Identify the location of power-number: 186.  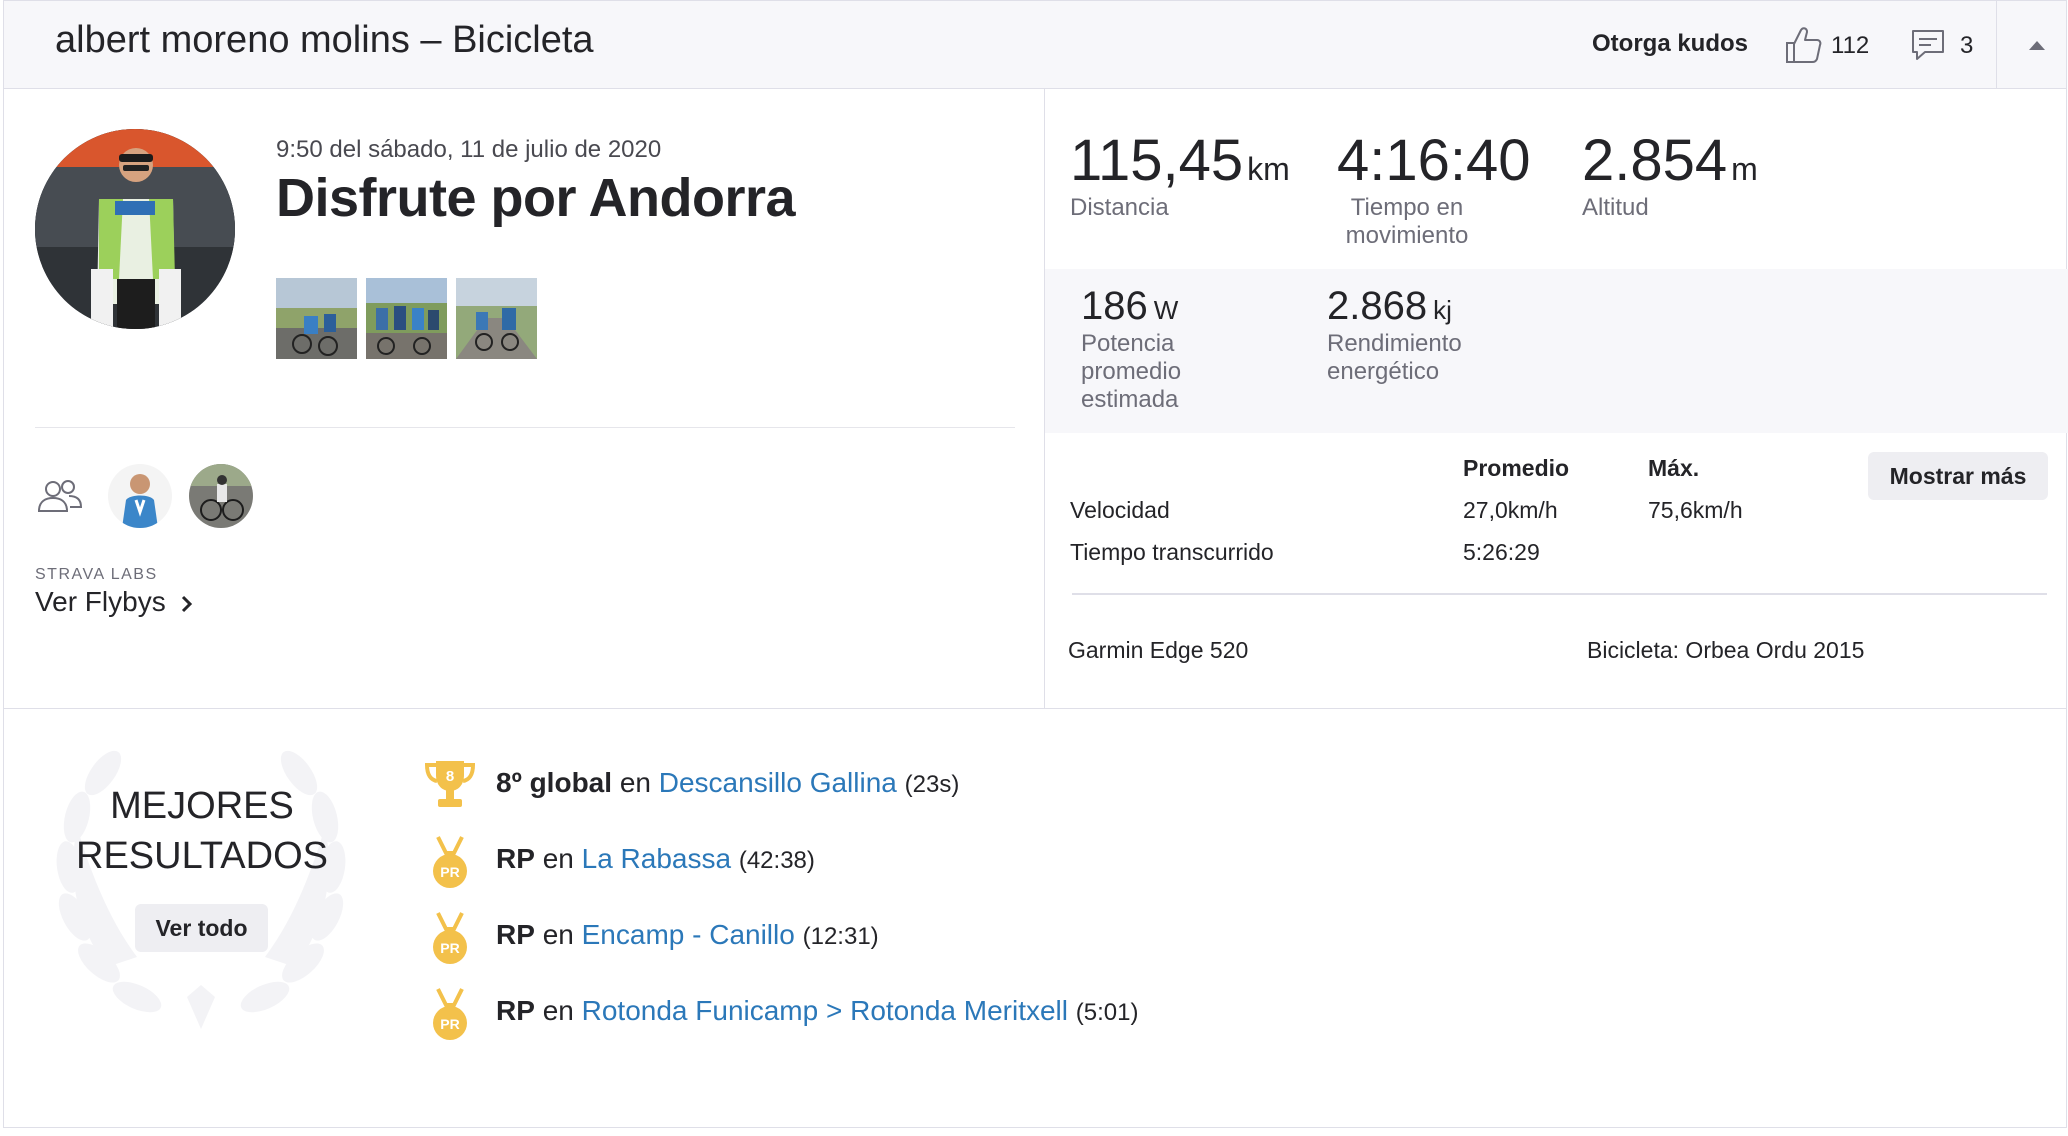
(1114, 306).